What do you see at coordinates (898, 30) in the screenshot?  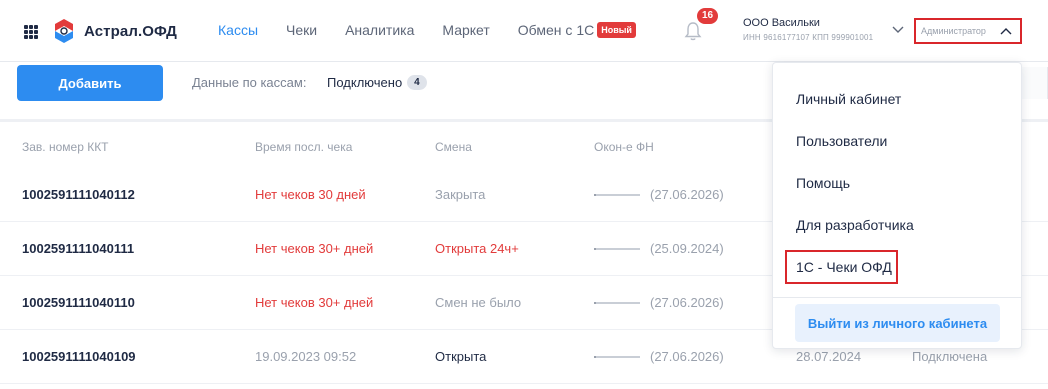 I see `chevron-down-icon` at bounding box center [898, 30].